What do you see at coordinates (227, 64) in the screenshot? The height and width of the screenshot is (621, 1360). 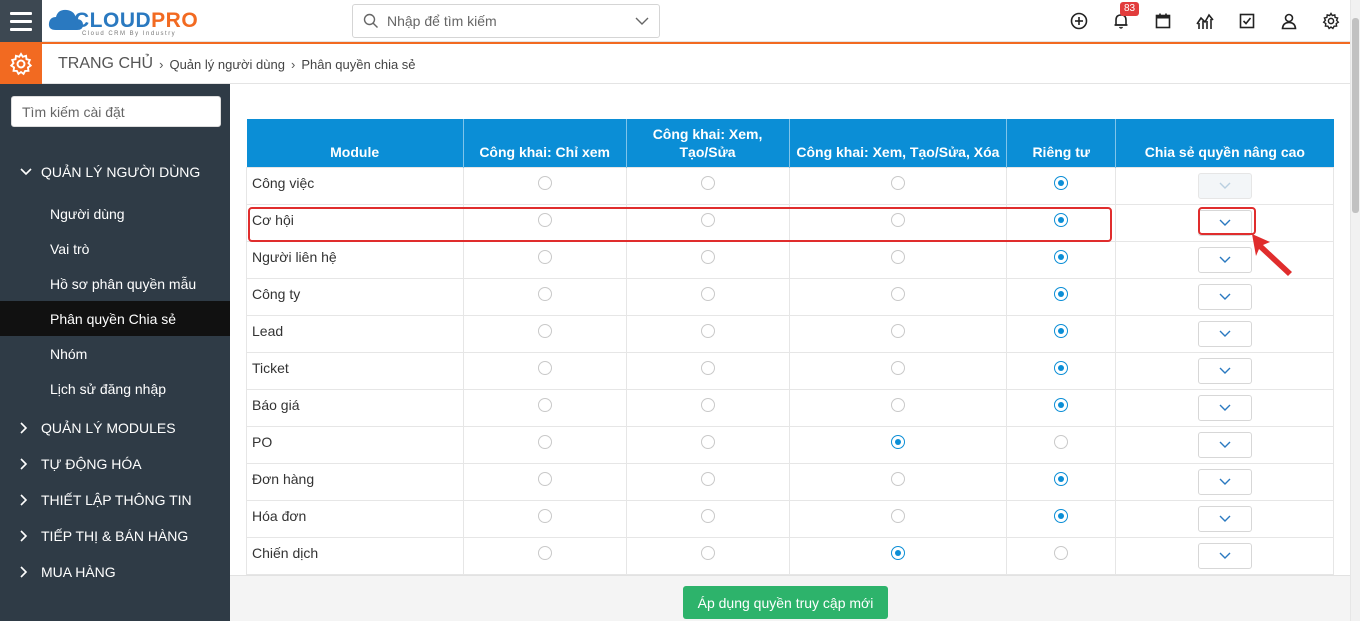 I see `breadcrumb-user-management: Quản lý người dùng` at bounding box center [227, 64].